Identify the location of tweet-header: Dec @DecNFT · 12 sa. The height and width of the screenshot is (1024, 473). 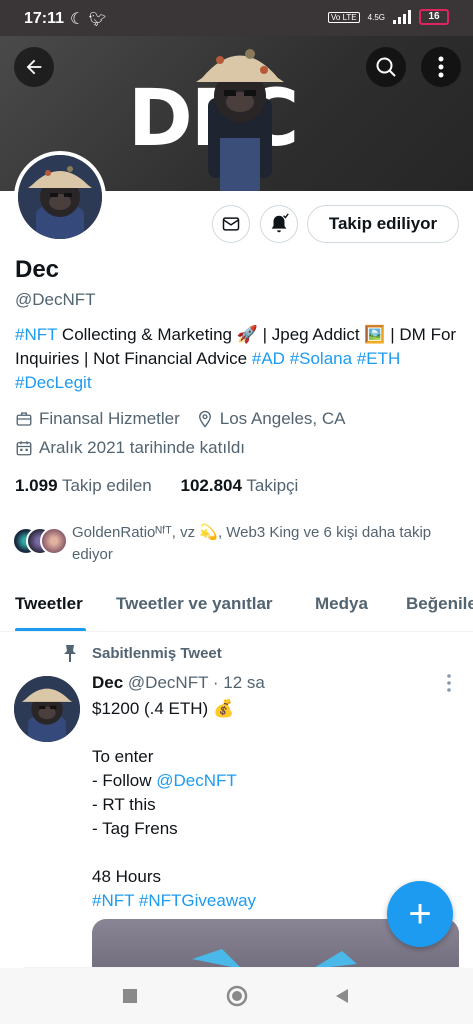
(178, 683).